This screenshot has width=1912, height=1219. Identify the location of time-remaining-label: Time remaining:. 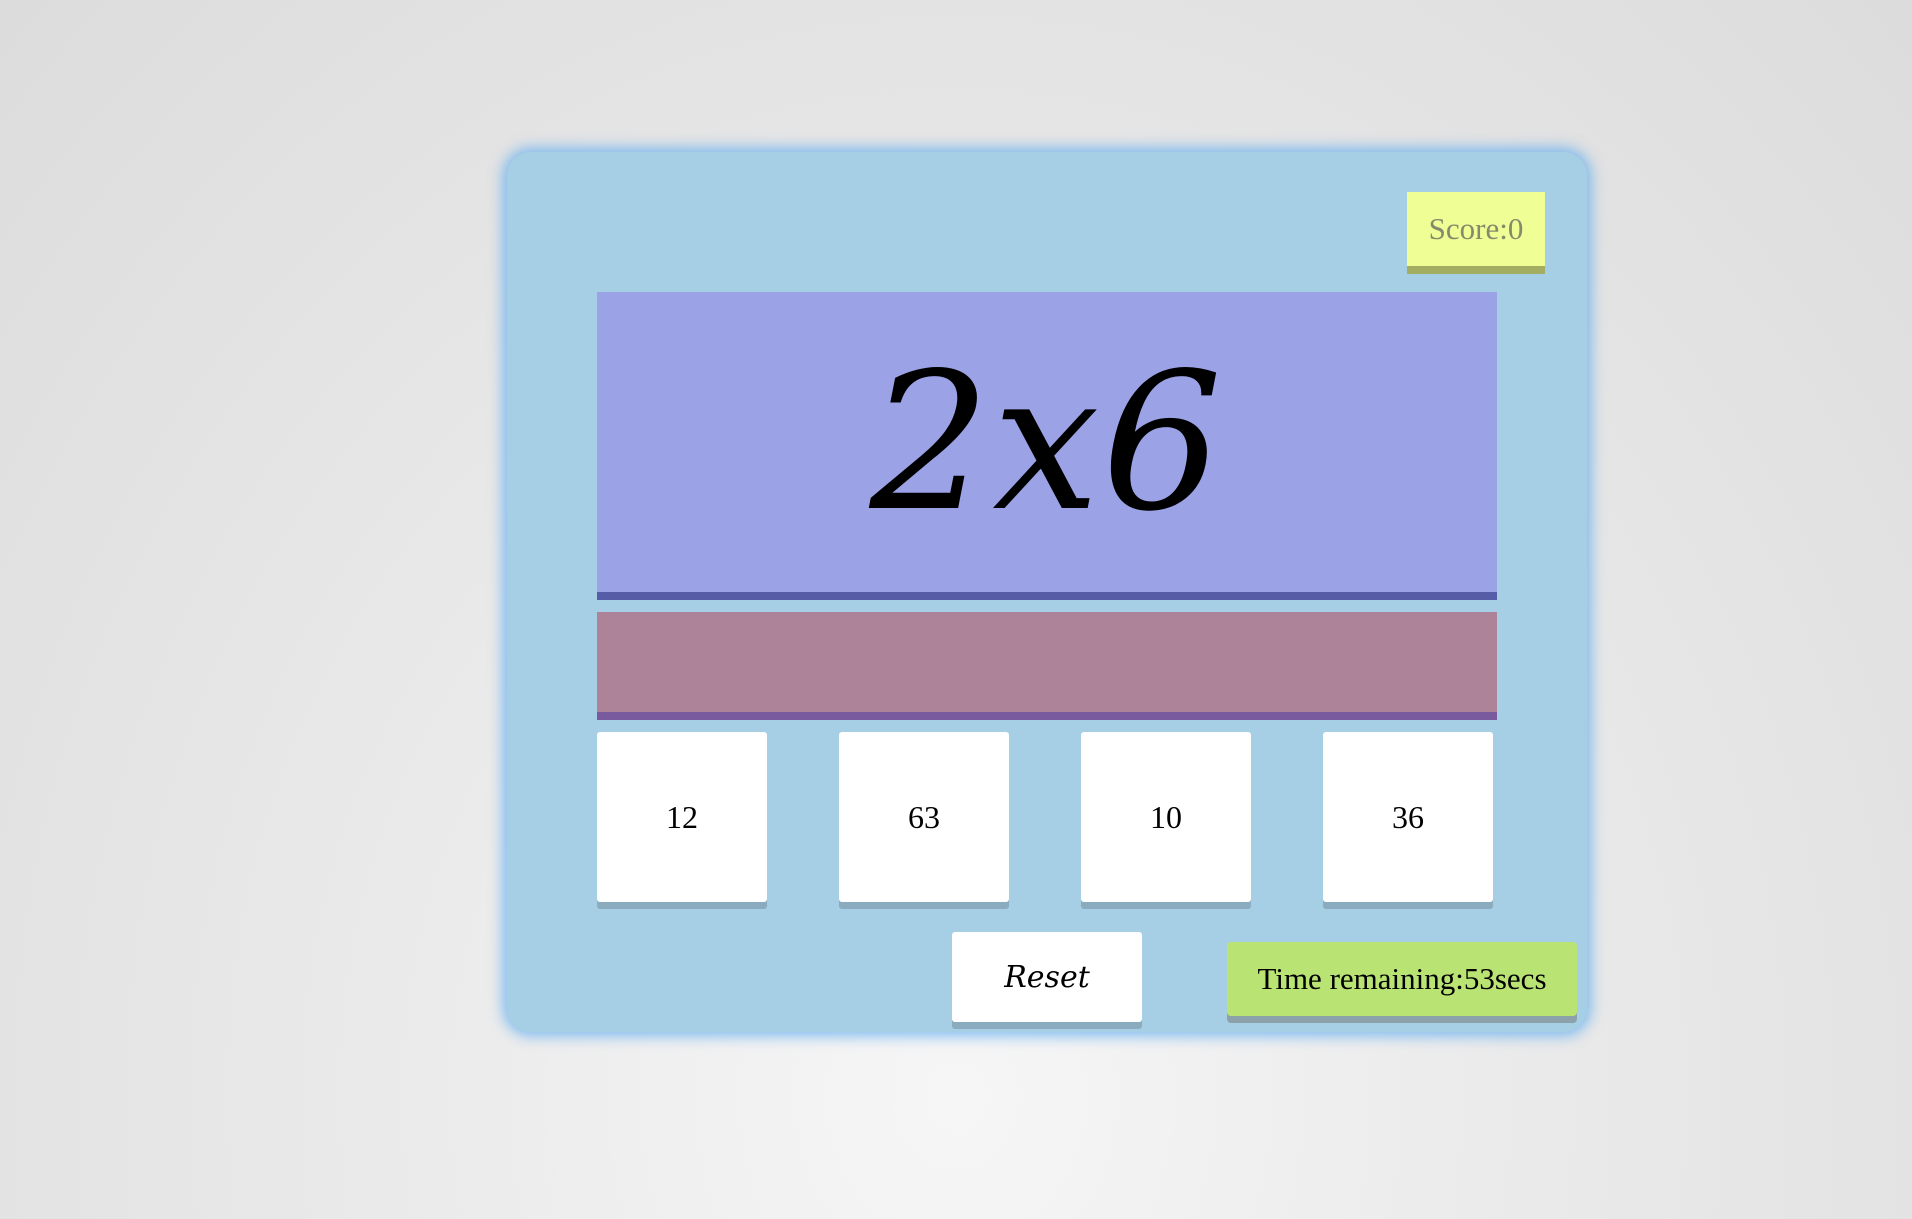
(1360, 978).